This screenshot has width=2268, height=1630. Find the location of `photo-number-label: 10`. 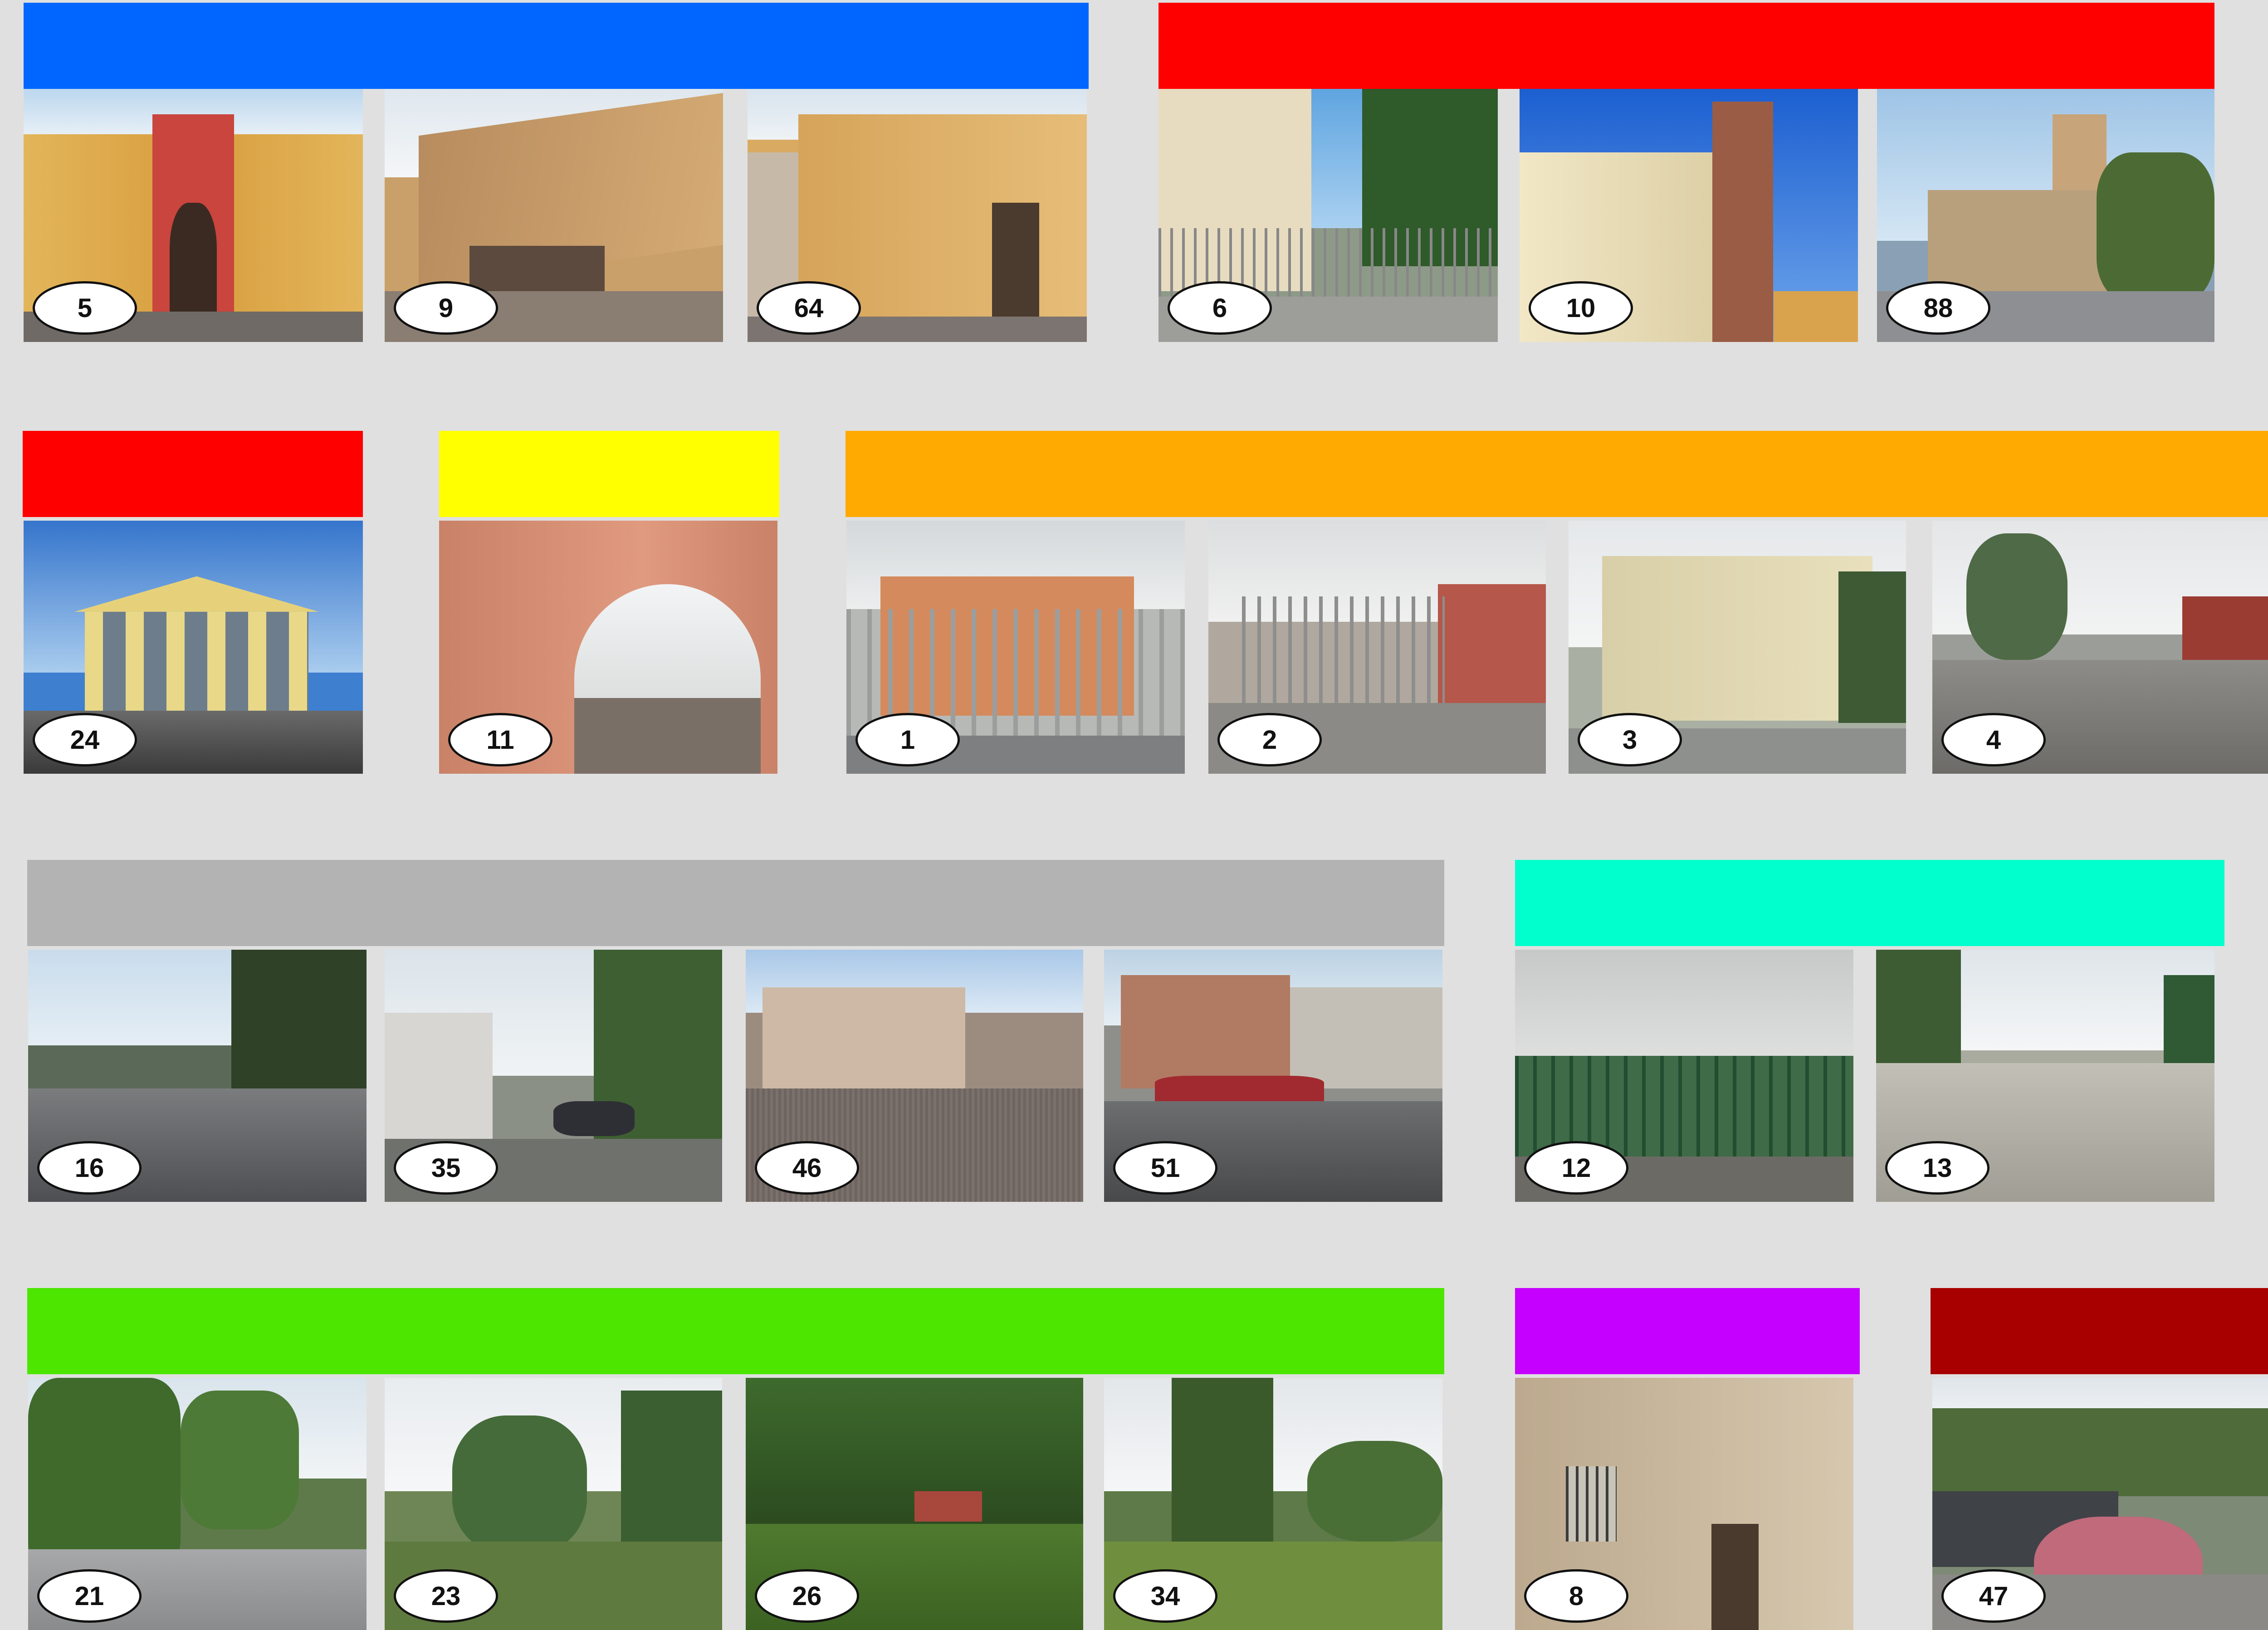

photo-number-label: 10 is located at coordinates (1581, 308).